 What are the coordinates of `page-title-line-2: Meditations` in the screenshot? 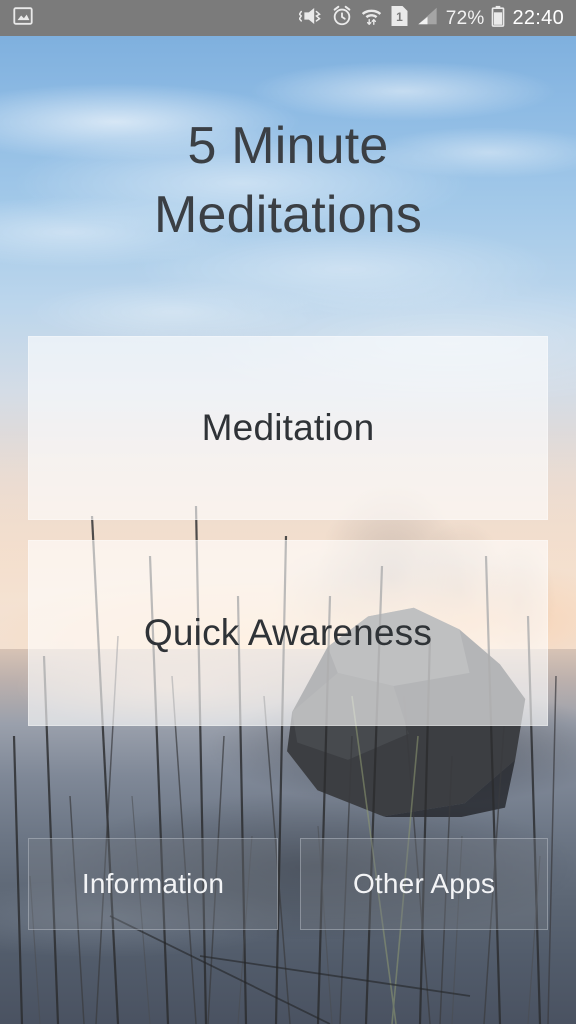 It's located at (288, 214).